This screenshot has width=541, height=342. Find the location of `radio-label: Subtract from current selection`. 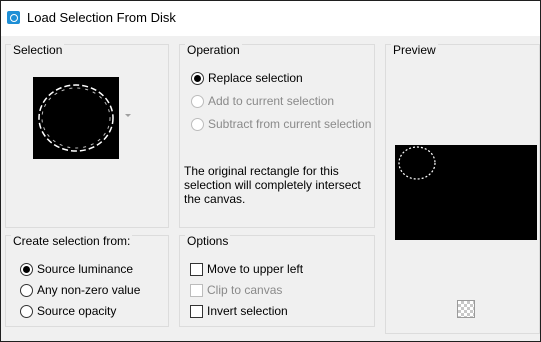

radio-label: Subtract from current selection is located at coordinates (290, 124).